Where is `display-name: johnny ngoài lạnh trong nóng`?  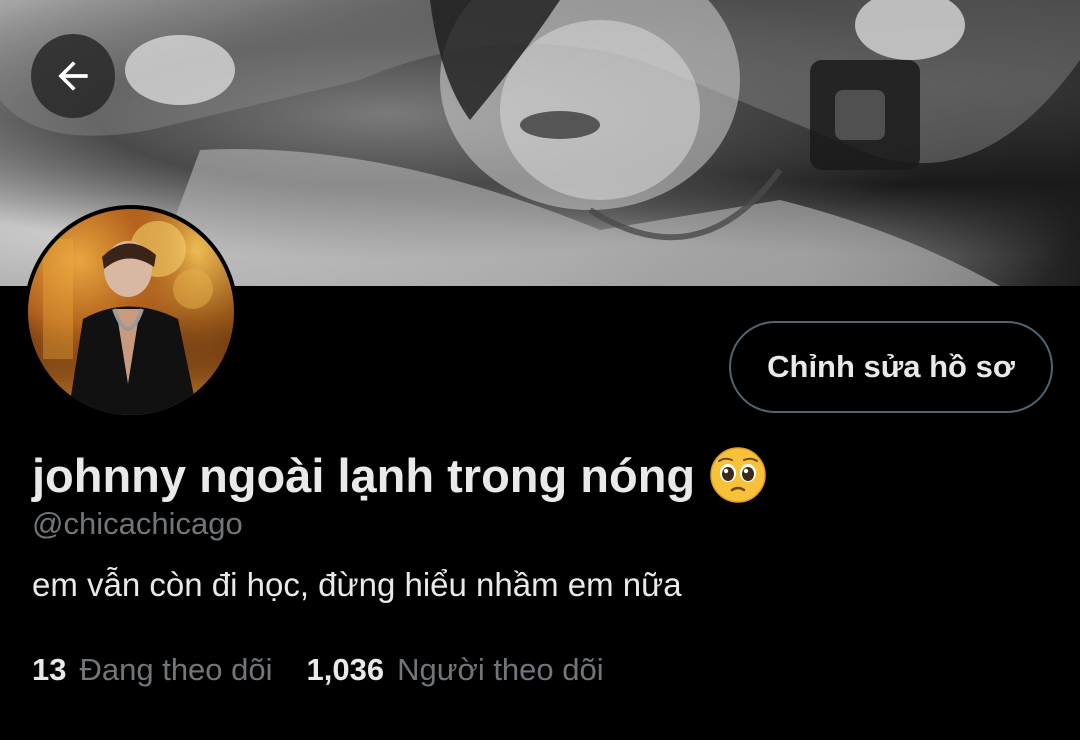 display-name: johnny ngoài lạnh trong nóng is located at coordinates (399, 475).